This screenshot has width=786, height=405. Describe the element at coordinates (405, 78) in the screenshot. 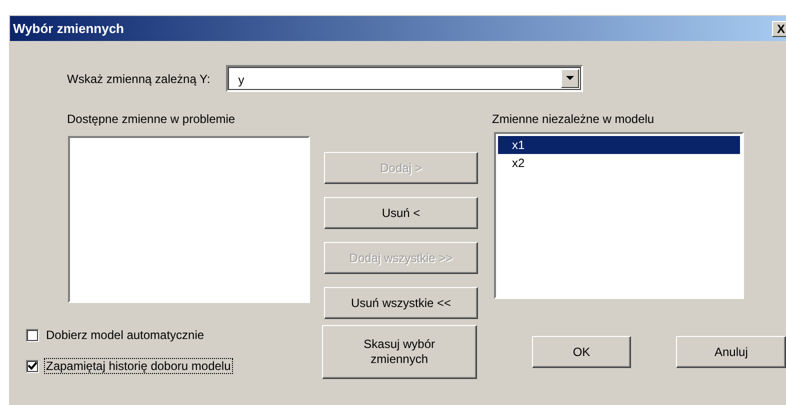

I see `dependent-dropdown: y` at that location.